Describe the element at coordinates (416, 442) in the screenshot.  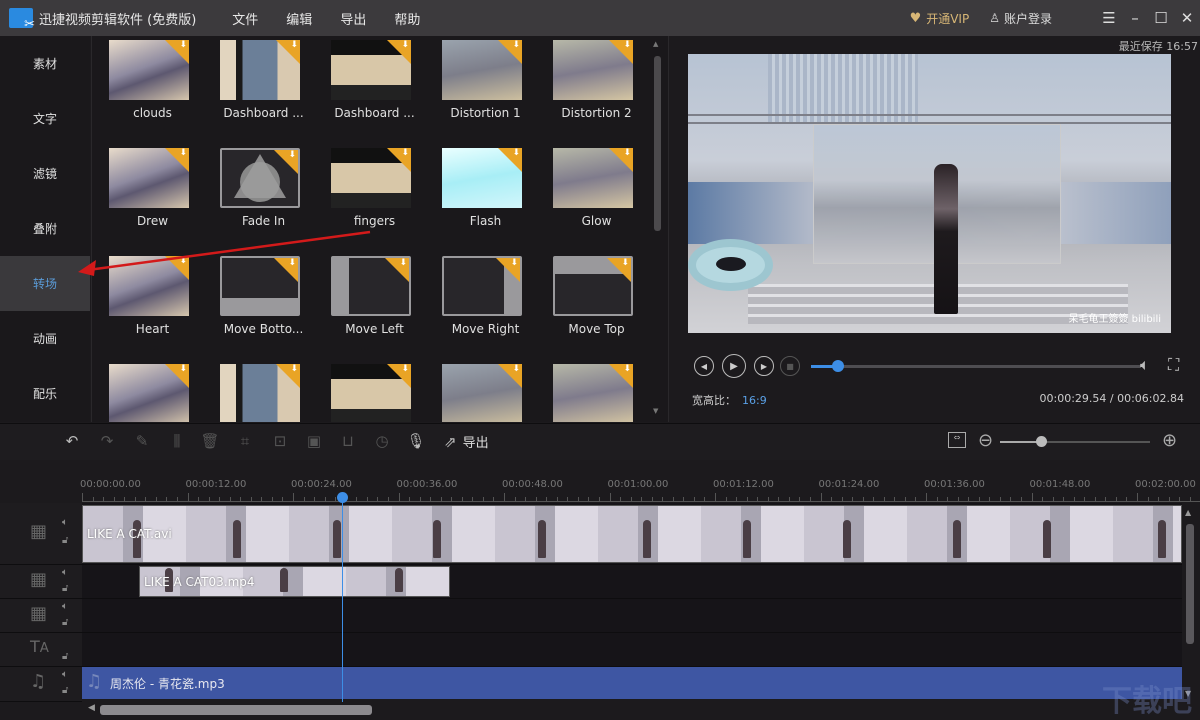
I see `microphone-icon: 🎙︎` at that location.